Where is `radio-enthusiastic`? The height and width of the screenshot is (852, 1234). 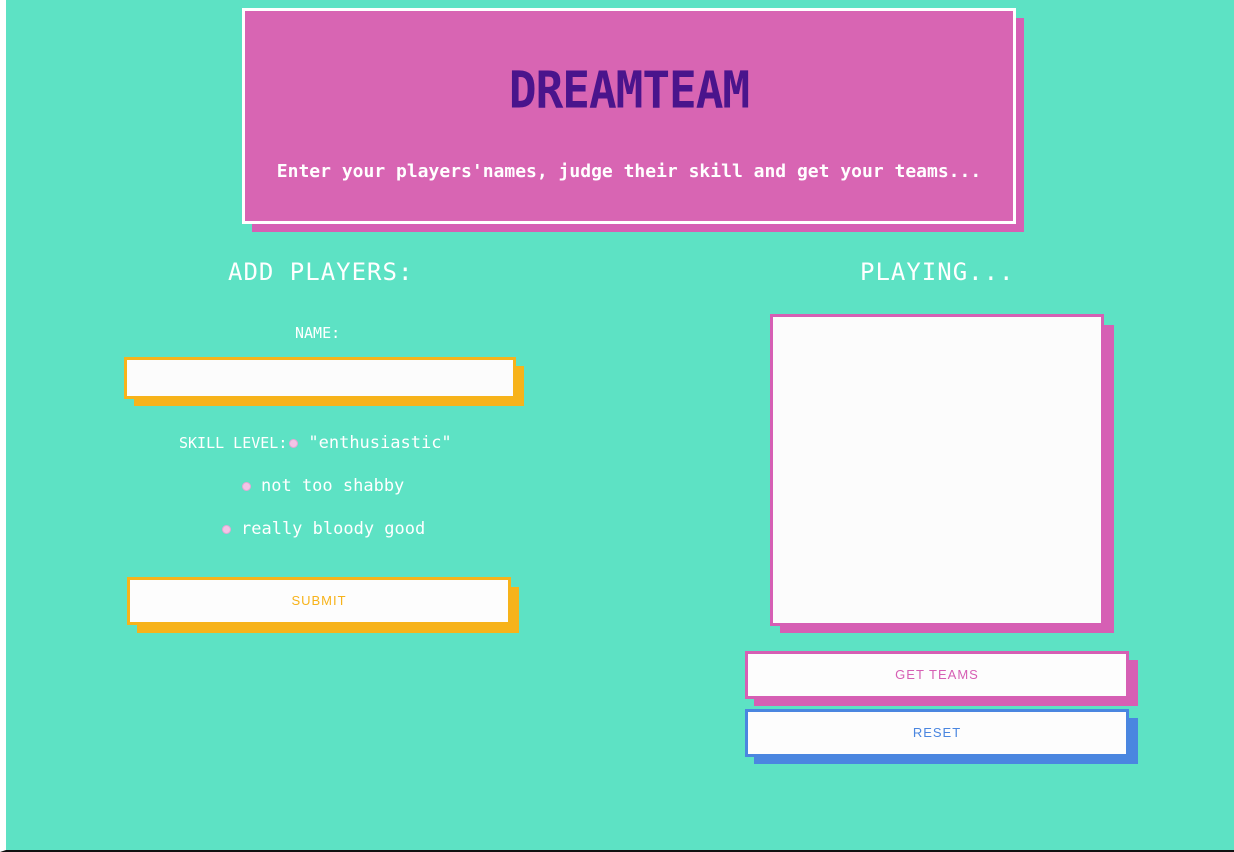
radio-enthusiastic is located at coordinates (294, 443).